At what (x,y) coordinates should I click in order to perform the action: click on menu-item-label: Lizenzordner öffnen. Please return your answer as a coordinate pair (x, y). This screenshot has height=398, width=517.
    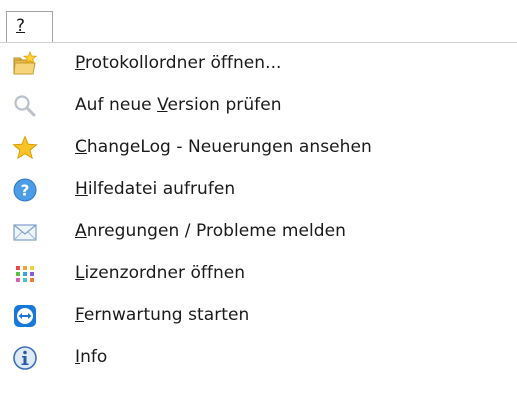
    Looking at the image, I should click on (160, 273).